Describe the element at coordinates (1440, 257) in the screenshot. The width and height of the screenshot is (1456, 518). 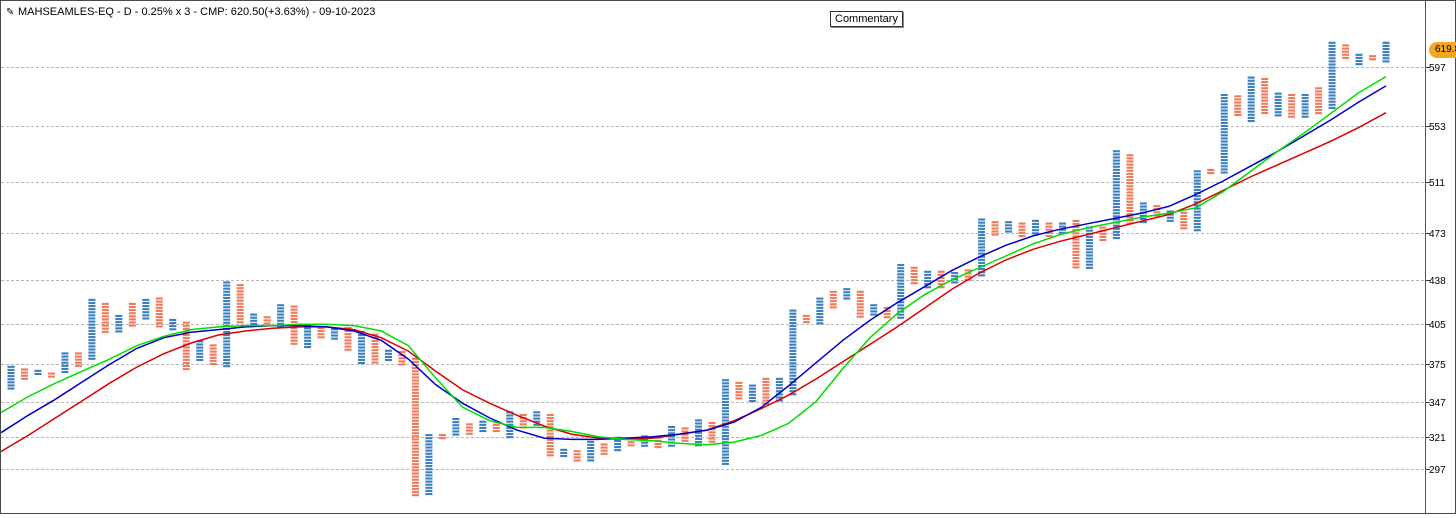
I see `price-axis: 297 321 347 375 405 438 473 511 553 597` at that location.